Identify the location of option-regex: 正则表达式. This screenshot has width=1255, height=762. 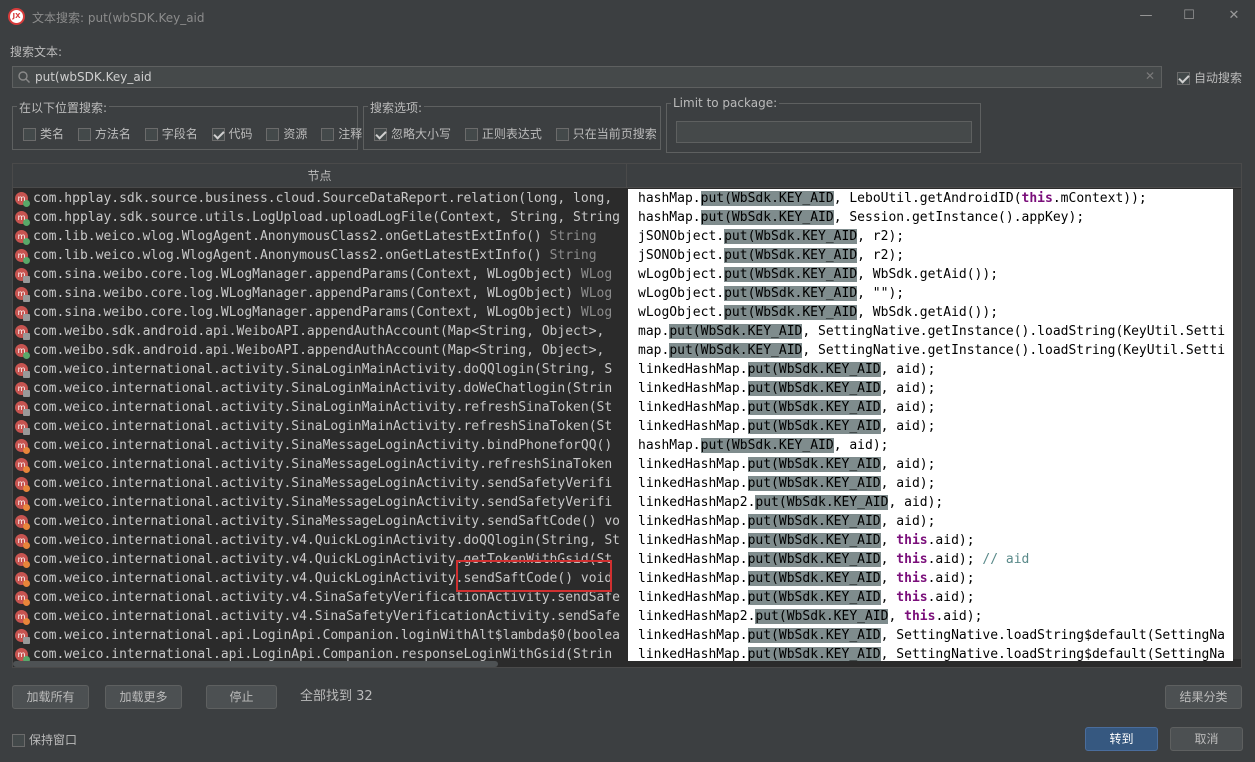
(503, 133).